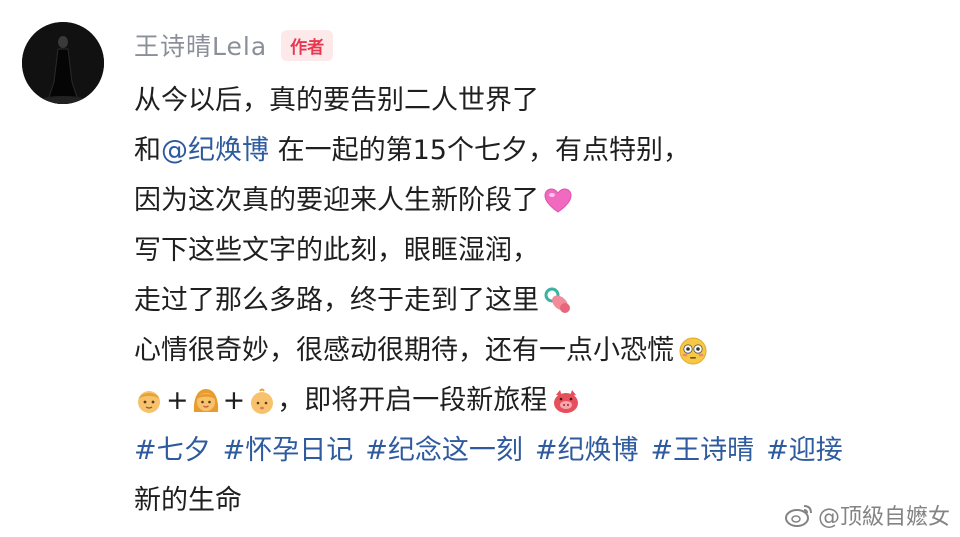 The image size is (960, 537). I want to click on hashtag-link: #怀孕日记, so click(288, 451).